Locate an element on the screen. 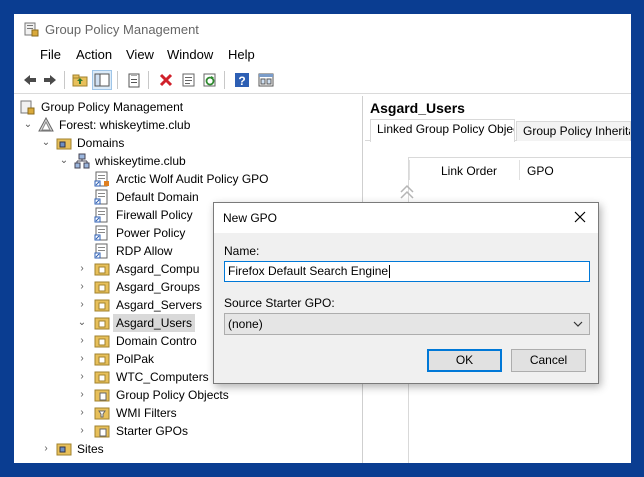 This screenshot has height=477, width=644. column-separator is located at coordinates (409, 170).